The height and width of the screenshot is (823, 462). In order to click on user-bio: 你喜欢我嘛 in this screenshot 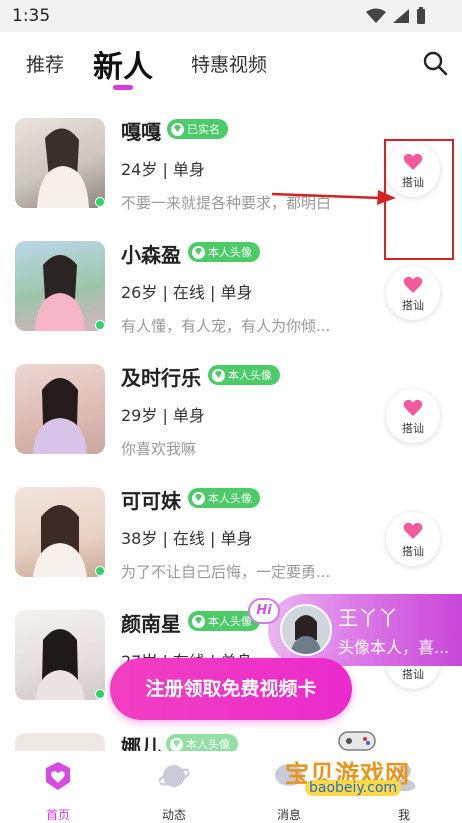, I will do `click(159, 449)`.